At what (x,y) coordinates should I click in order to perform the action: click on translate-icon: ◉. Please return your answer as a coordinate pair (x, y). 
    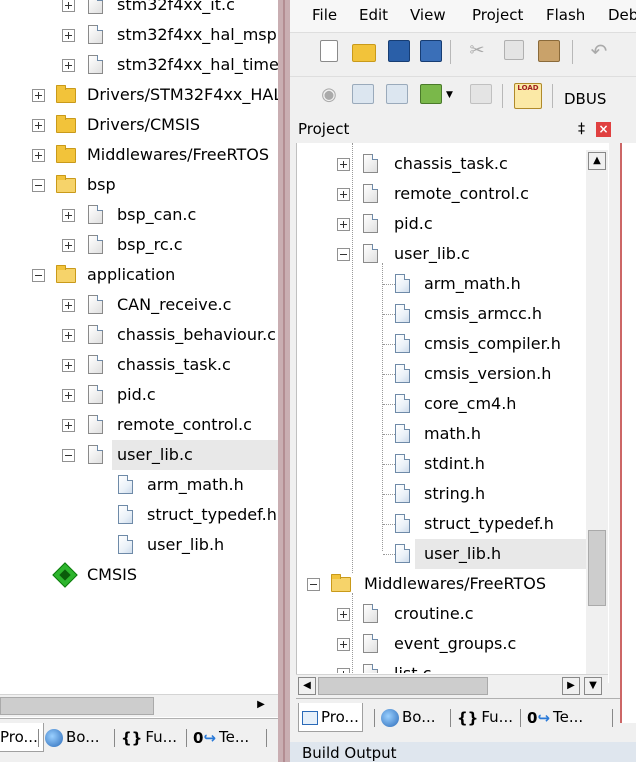
    Looking at the image, I should click on (329, 95).